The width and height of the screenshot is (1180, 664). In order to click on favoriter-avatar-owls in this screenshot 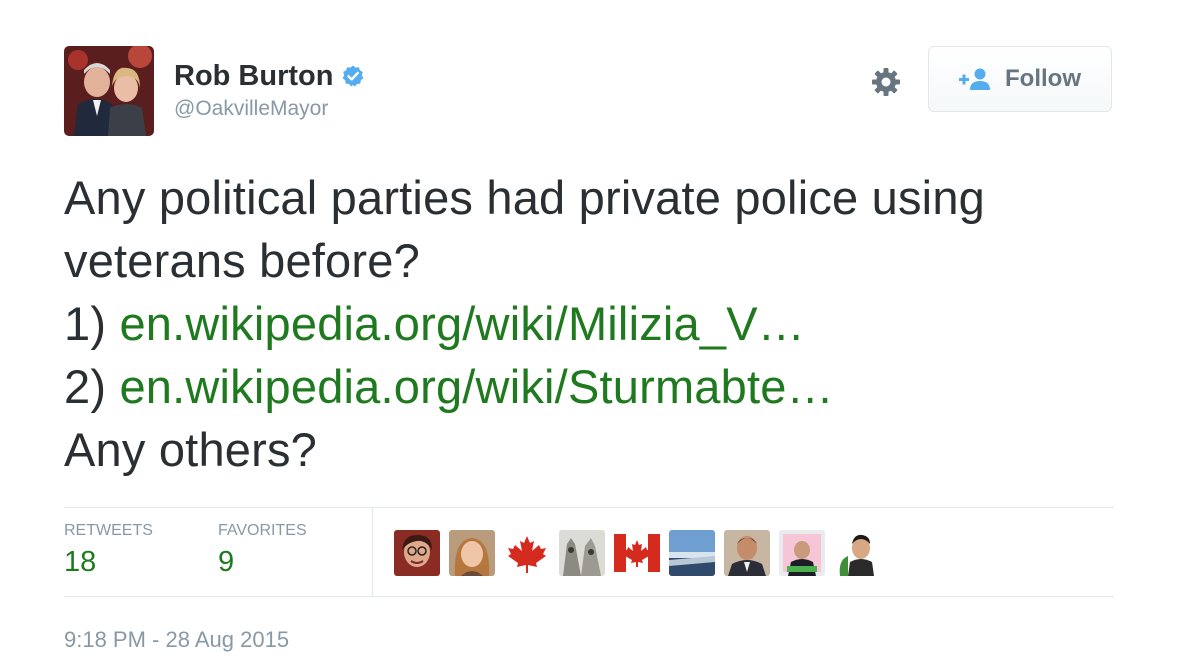, I will do `click(582, 553)`.